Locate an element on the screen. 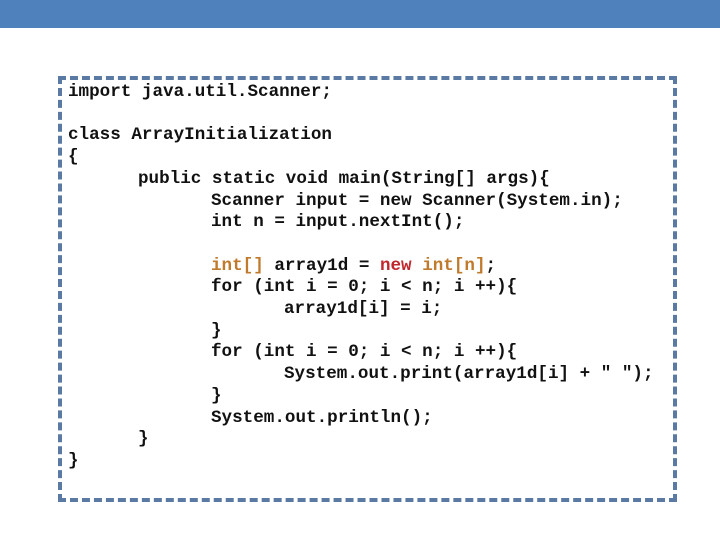 The width and height of the screenshot is (720, 540). code-line: System.out.println(); is located at coordinates (322, 417).